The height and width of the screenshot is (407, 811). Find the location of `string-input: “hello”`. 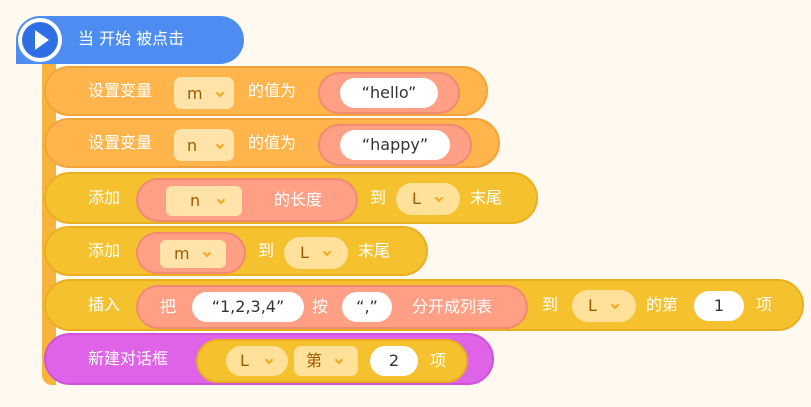

string-input: “hello” is located at coordinates (389, 93).